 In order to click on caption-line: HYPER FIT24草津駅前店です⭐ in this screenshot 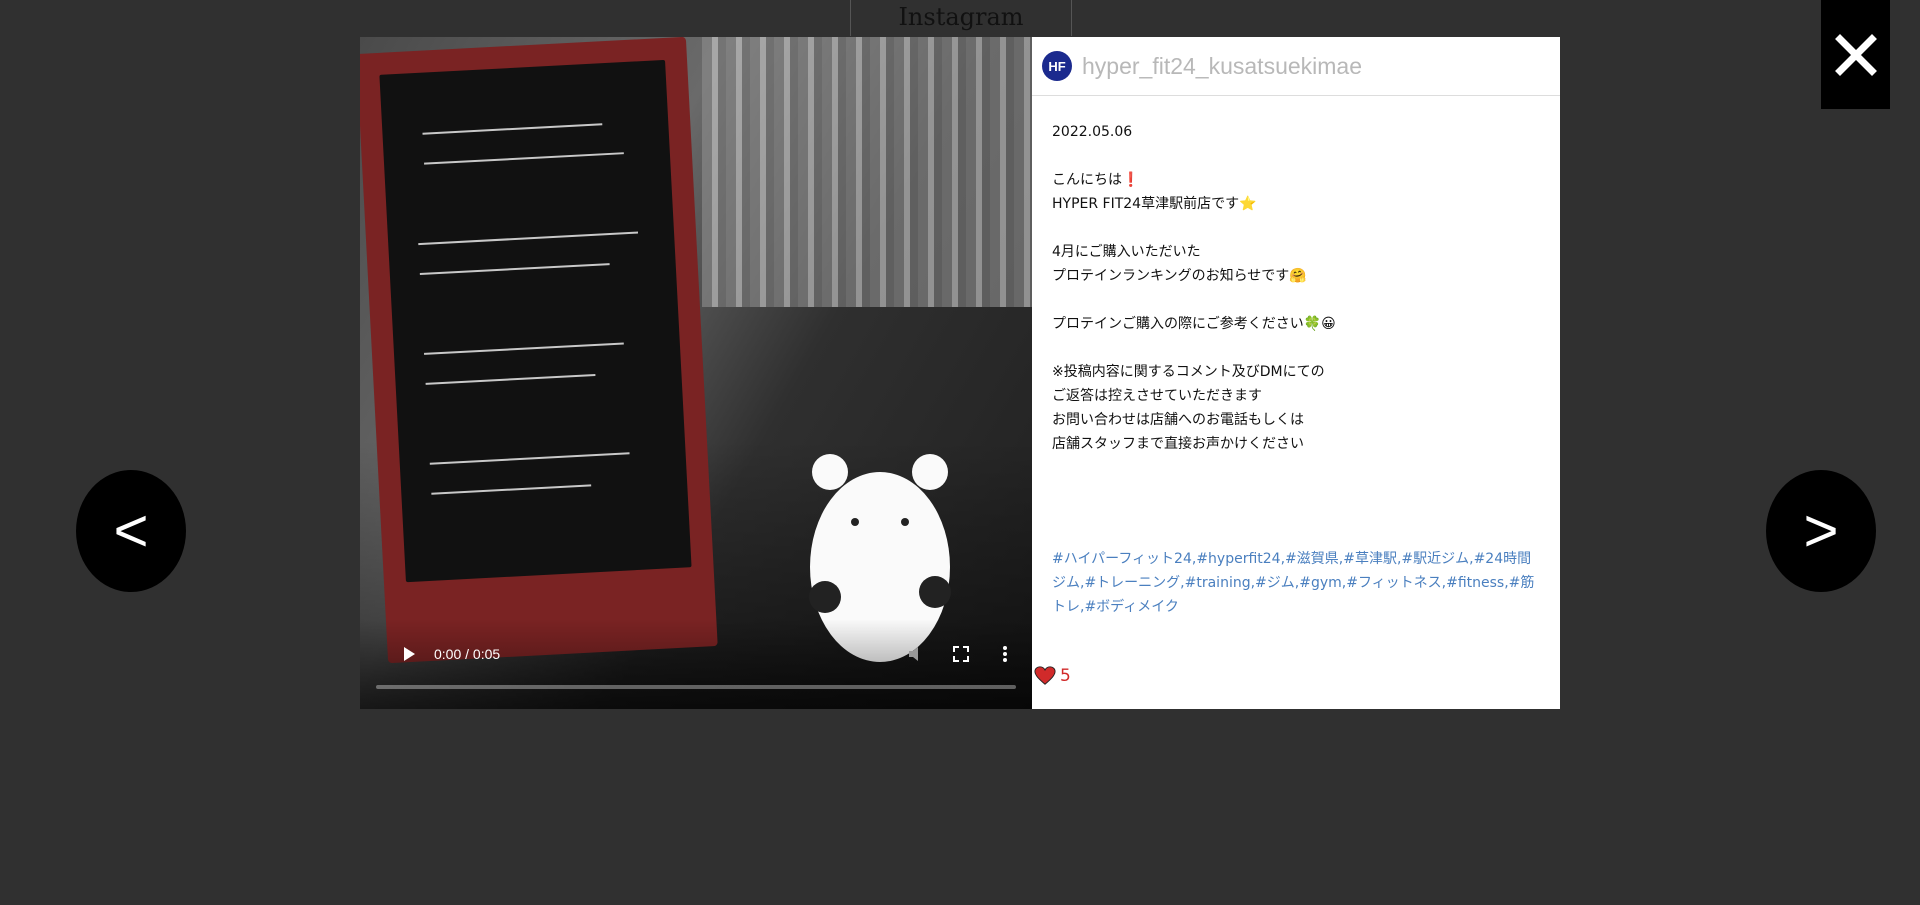, I will do `click(1154, 204)`.